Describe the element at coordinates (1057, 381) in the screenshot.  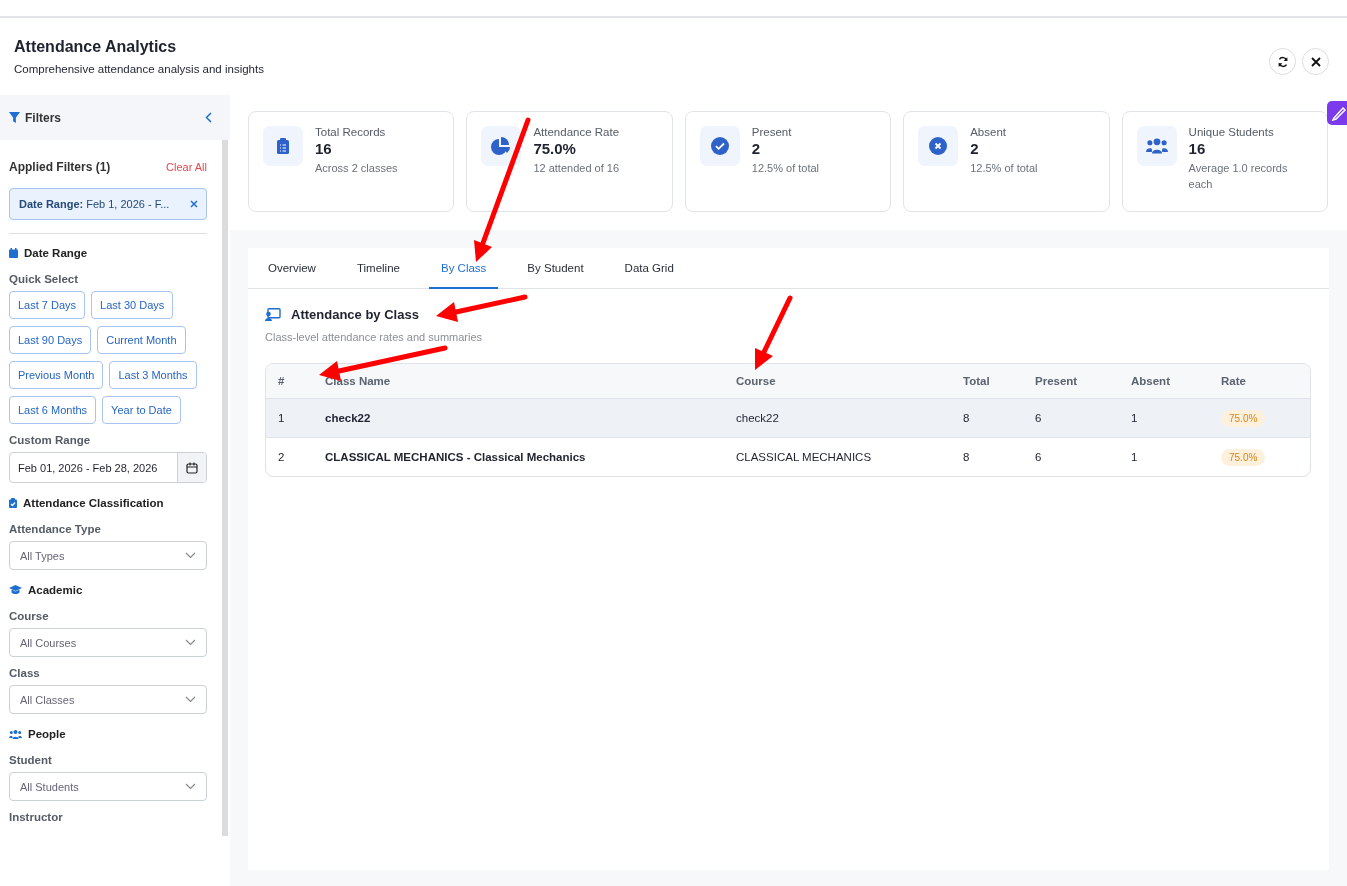
I see `column-header: Present` at that location.